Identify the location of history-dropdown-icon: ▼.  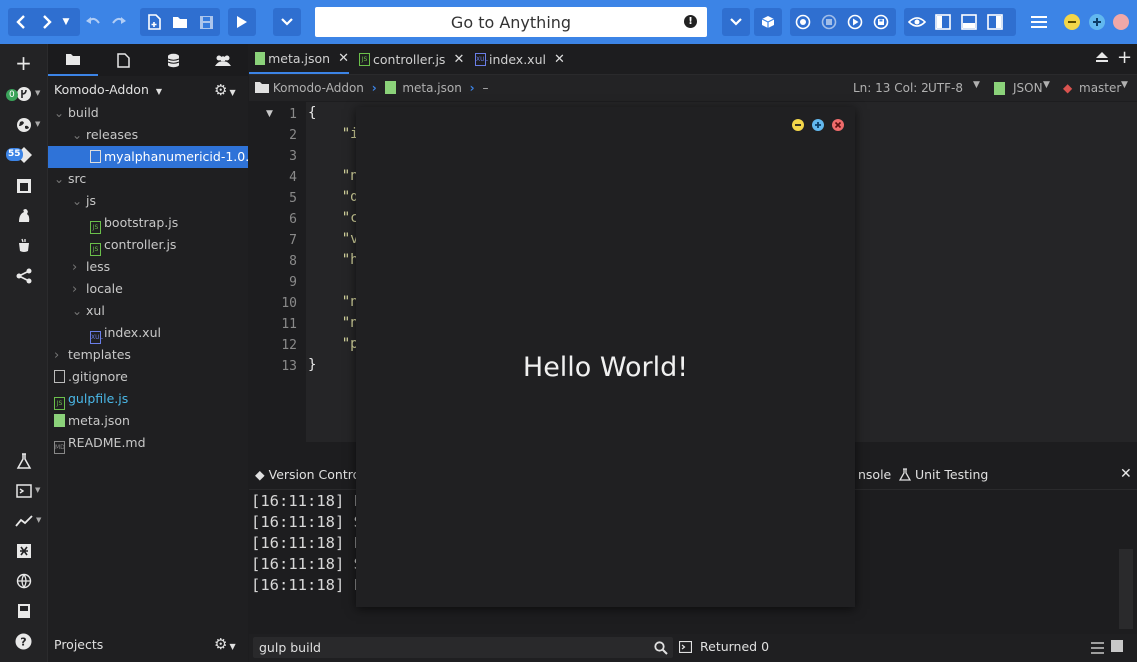
(66, 22).